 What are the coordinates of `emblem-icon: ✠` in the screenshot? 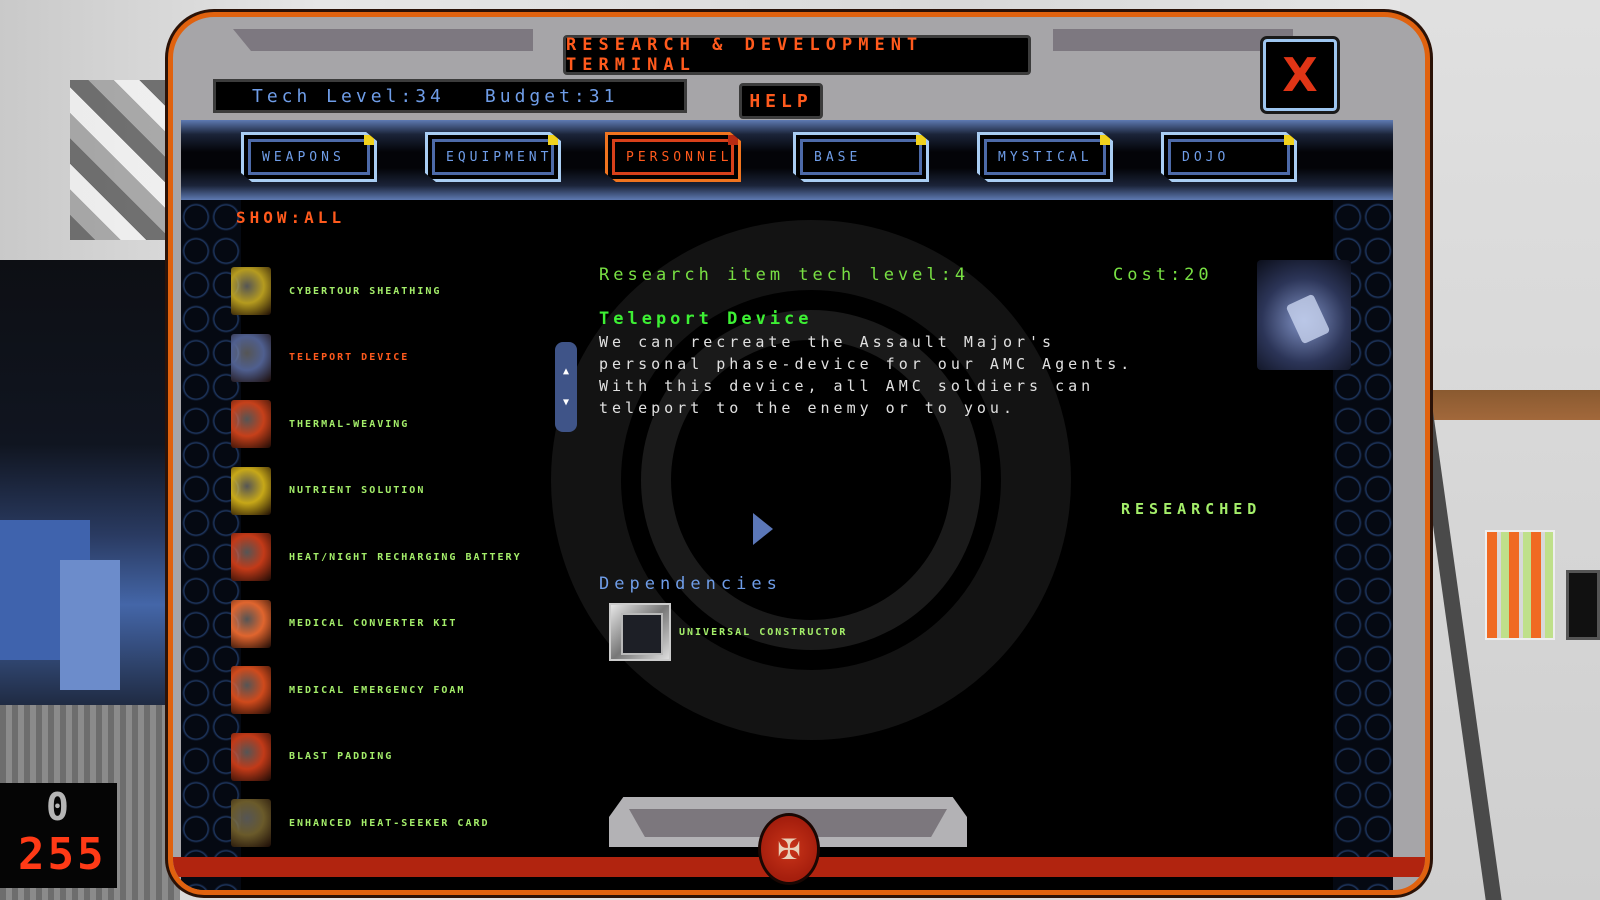 It's located at (789, 849).